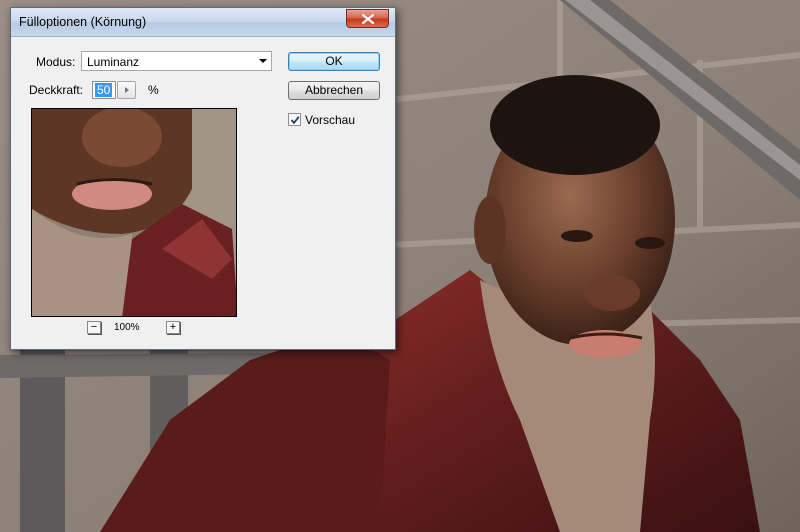 The width and height of the screenshot is (800, 532). I want to click on preview-crop, so click(134, 212).